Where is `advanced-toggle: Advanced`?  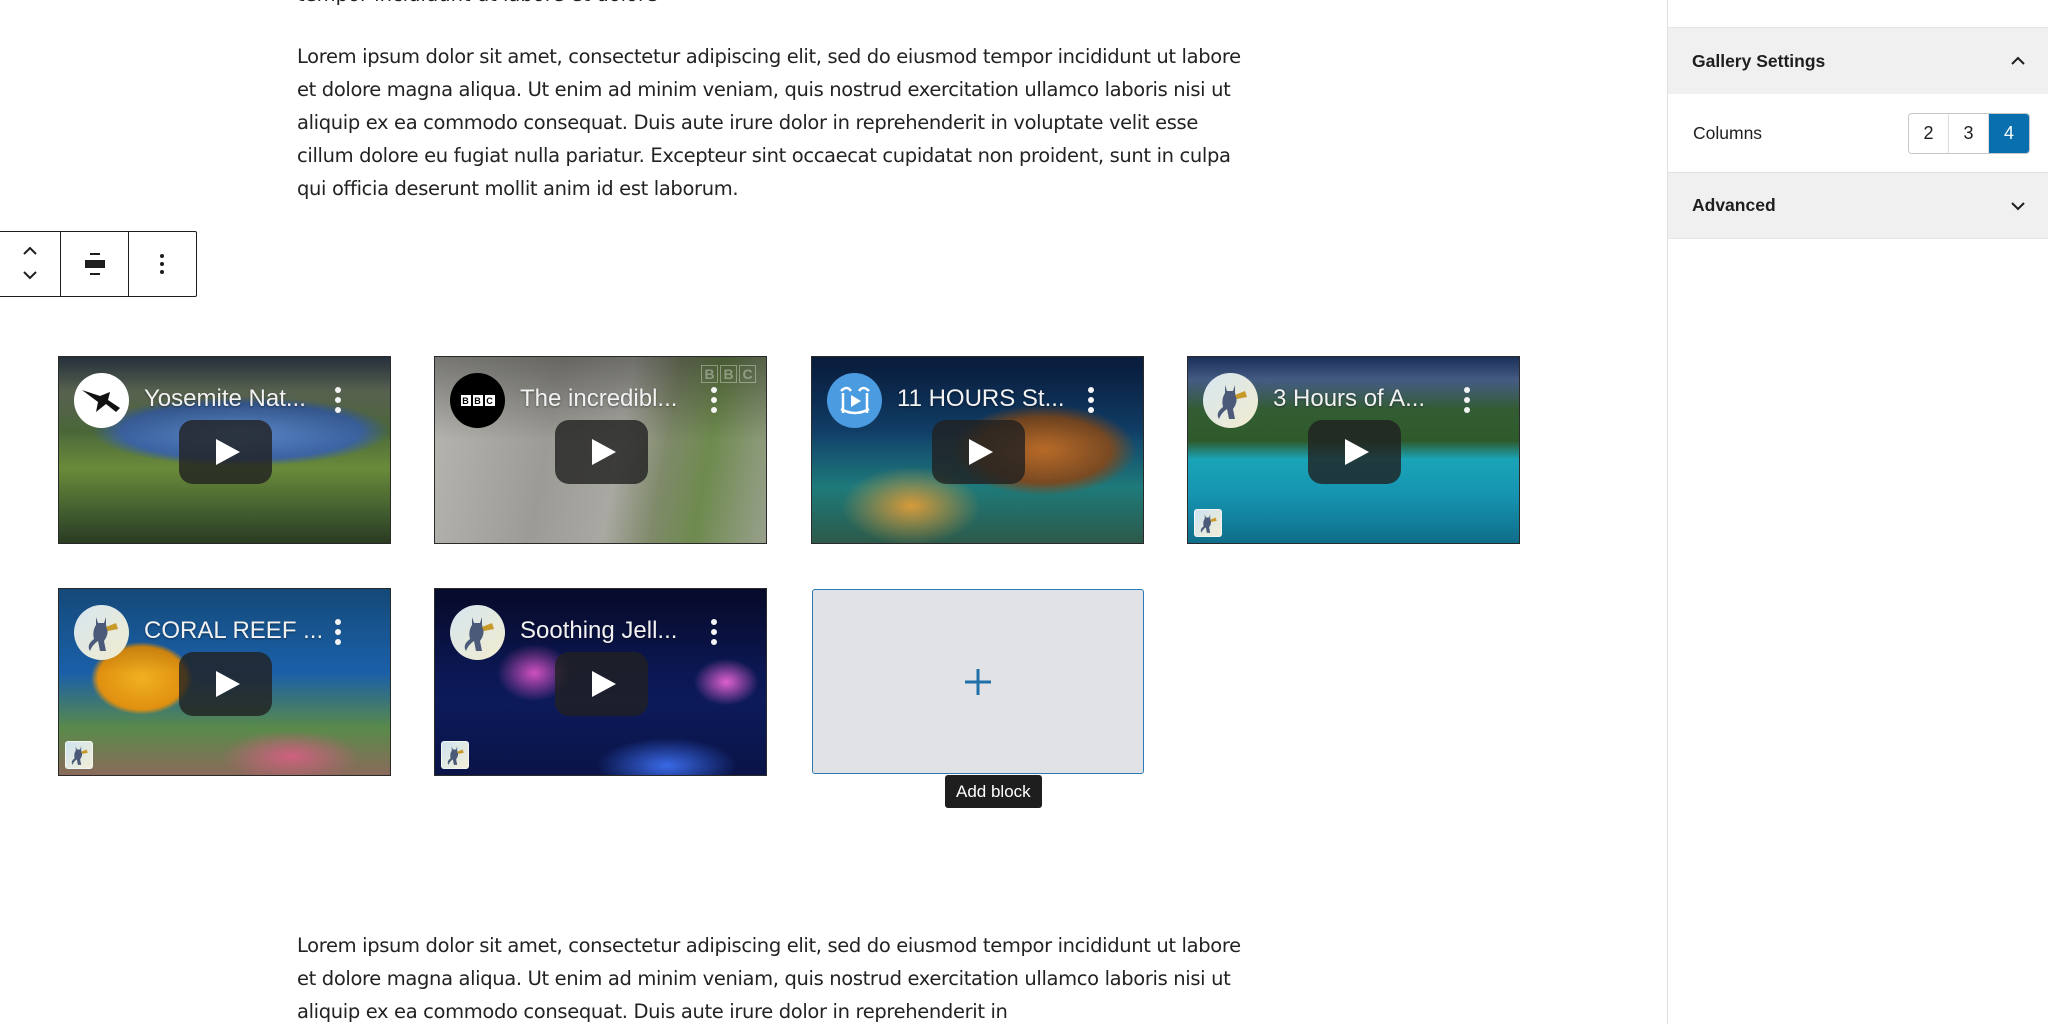
advanced-toggle: Advanced is located at coordinates (1858, 206).